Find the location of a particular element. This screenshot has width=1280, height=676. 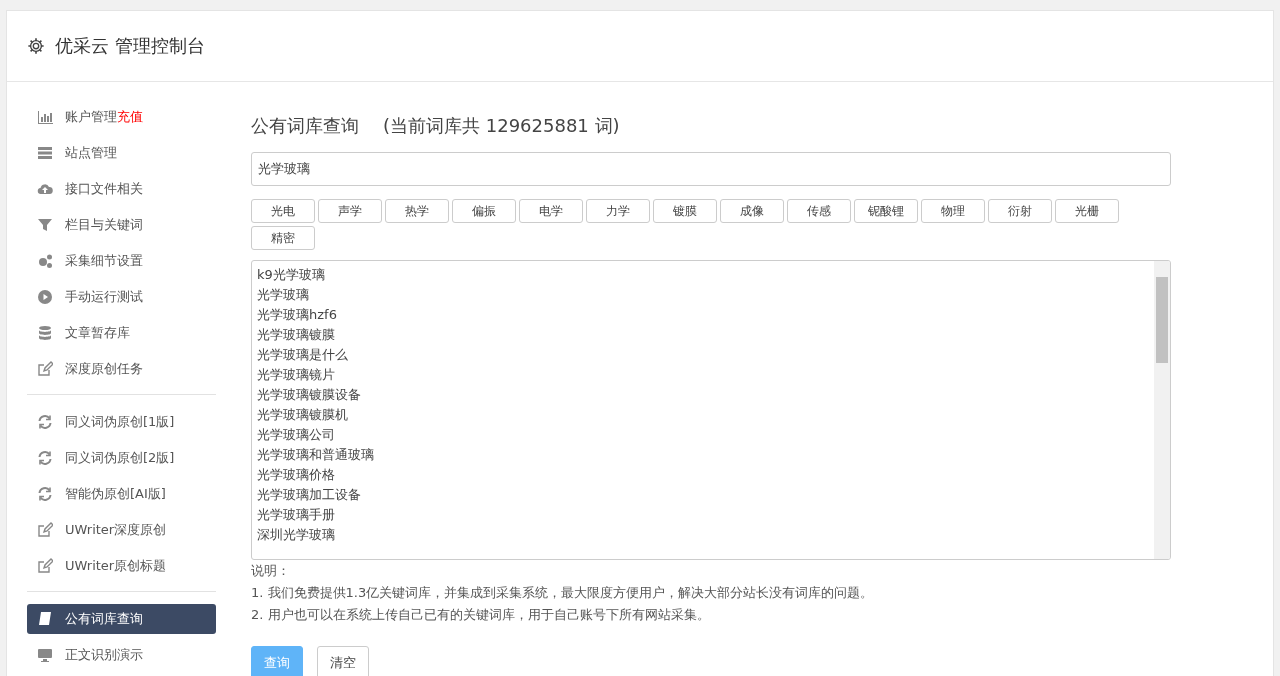

tag-button: 光电 is located at coordinates (283, 211).